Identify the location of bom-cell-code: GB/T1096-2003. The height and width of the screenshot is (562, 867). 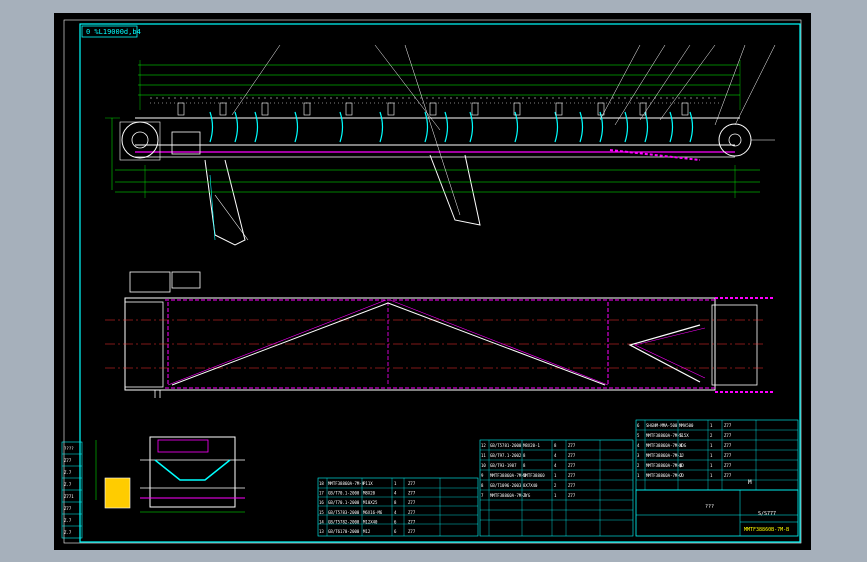
(506, 485).